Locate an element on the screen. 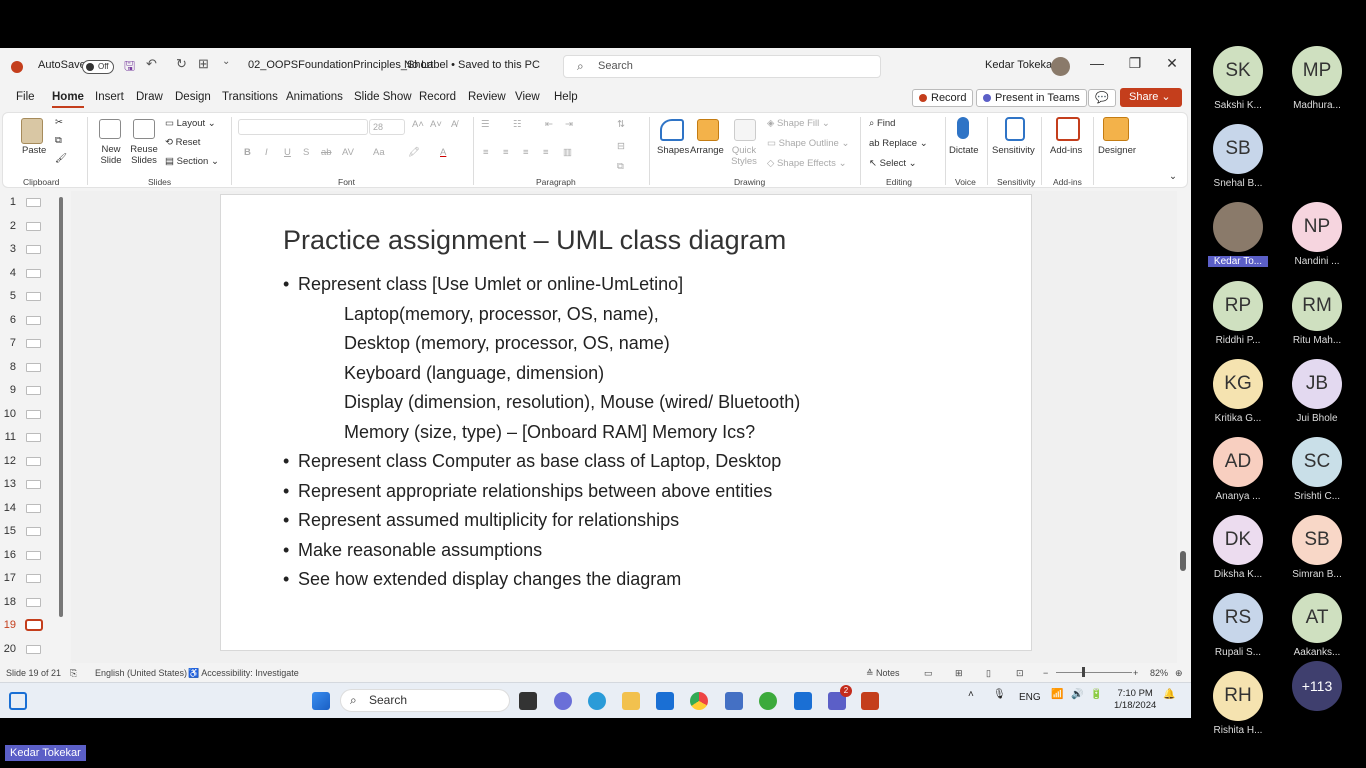 The image size is (1366, 768). accessibility-status: ♿ Accessibility: Investigate is located at coordinates (243, 673).